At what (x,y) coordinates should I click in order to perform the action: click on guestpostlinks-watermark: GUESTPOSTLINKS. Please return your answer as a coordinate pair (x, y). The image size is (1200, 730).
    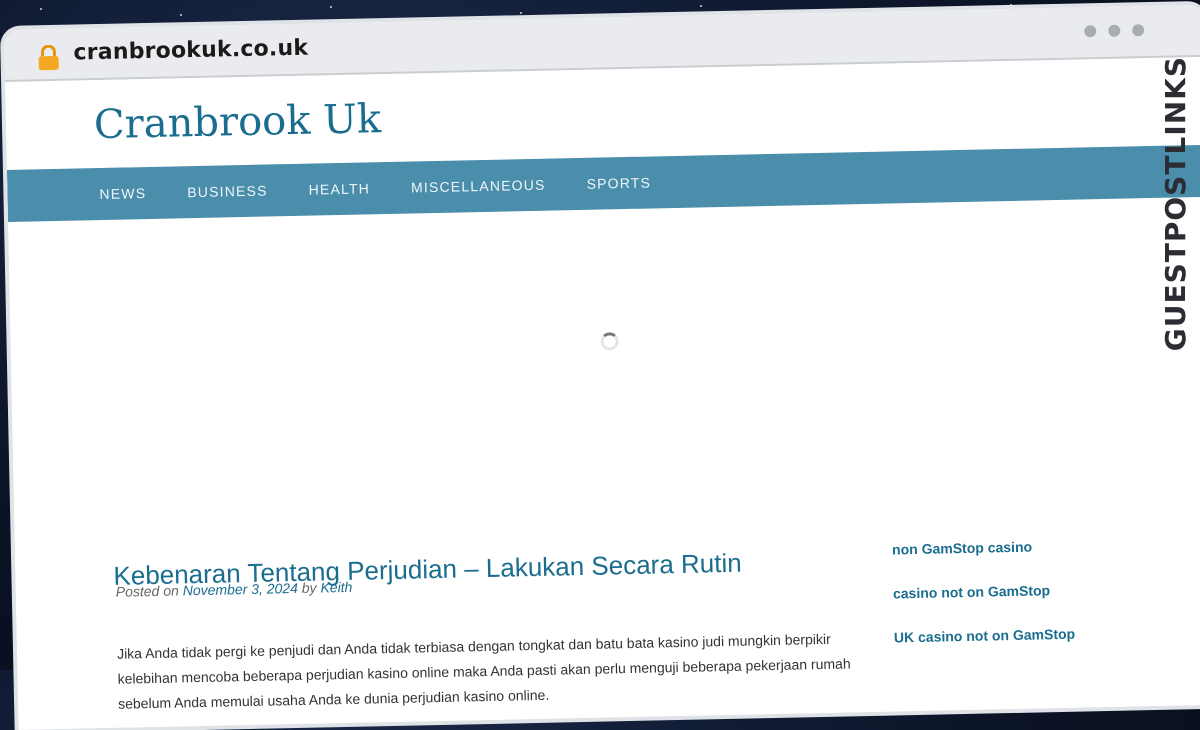
    Looking at the image, I should click on (1175, 206).